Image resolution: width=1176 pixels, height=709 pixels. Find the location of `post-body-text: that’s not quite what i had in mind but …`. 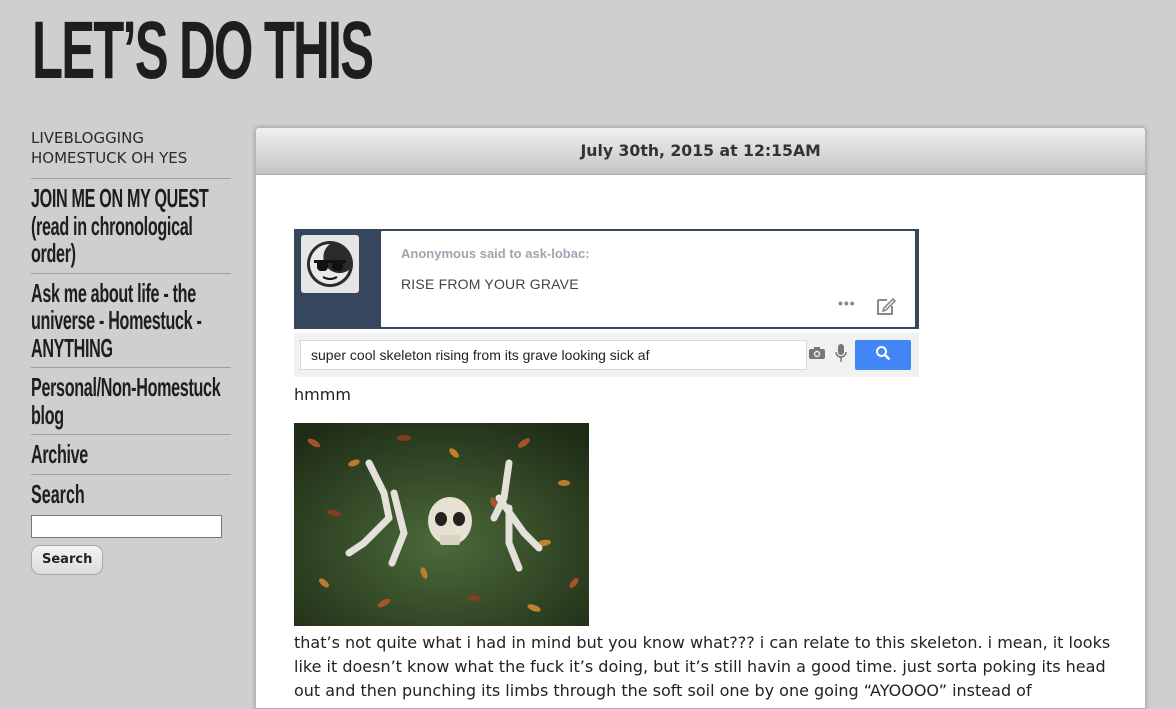

post-body-text: that’s not quite what i had in mind but … is located at coordinates (702, 666).